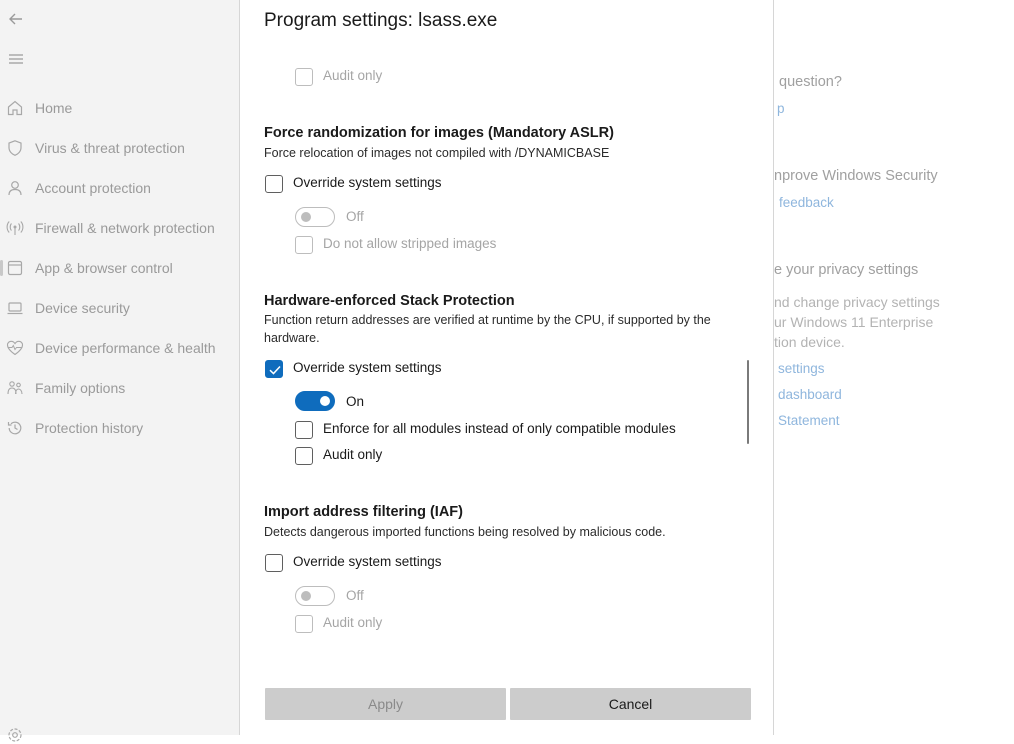  Describe the element at coordinates (15, 388) in the screenshot. I see `family-icon` at that location.